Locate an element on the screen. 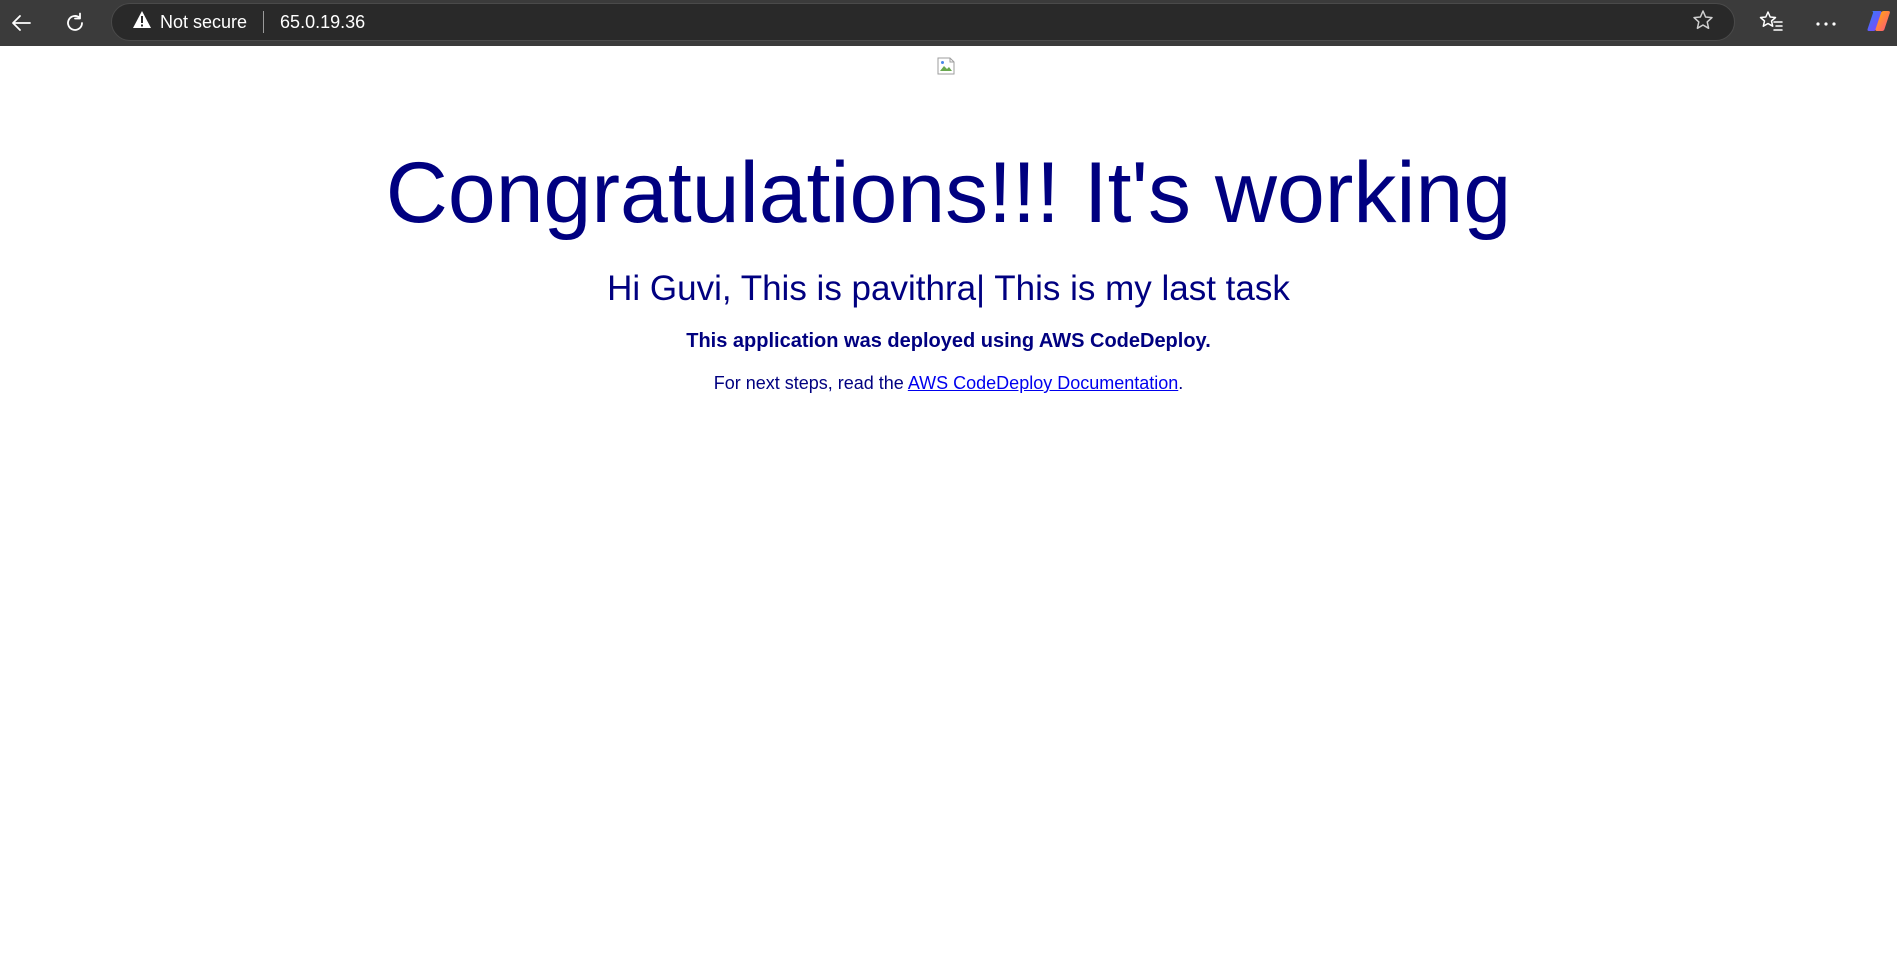 Image resolution: width=1897 pixels, height=957 pixels. page-title: Congratulations!!! It's working is located at coordinates (948, 193).